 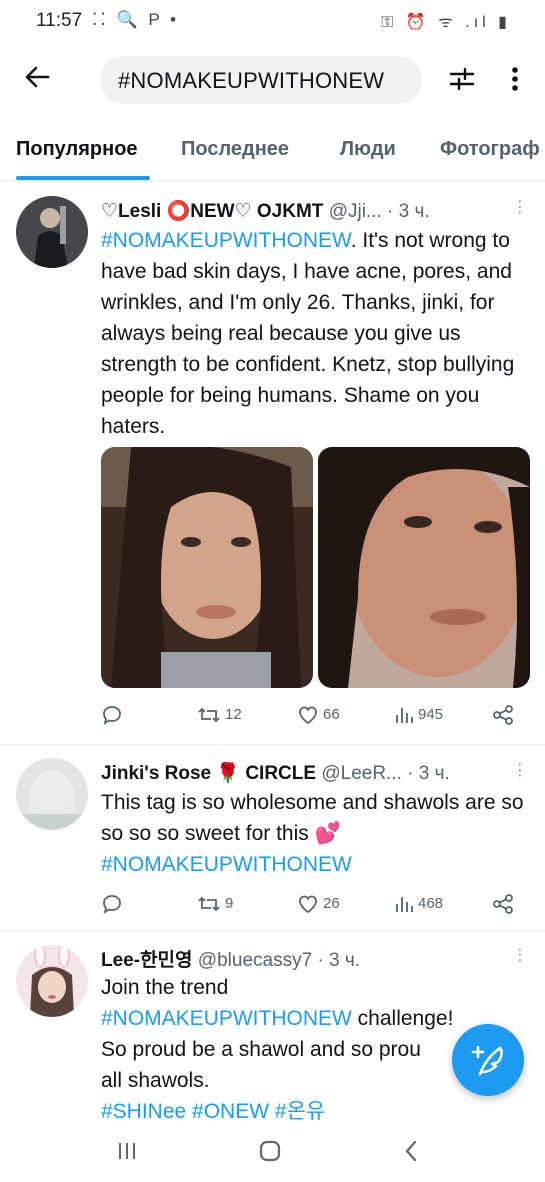 What do you see at coordinates (446, 22) in the screenshot?
I see `system-status-icons: ⚿ ⏰ ᯤ .ıl ▮` at bounding box center [446, 22].